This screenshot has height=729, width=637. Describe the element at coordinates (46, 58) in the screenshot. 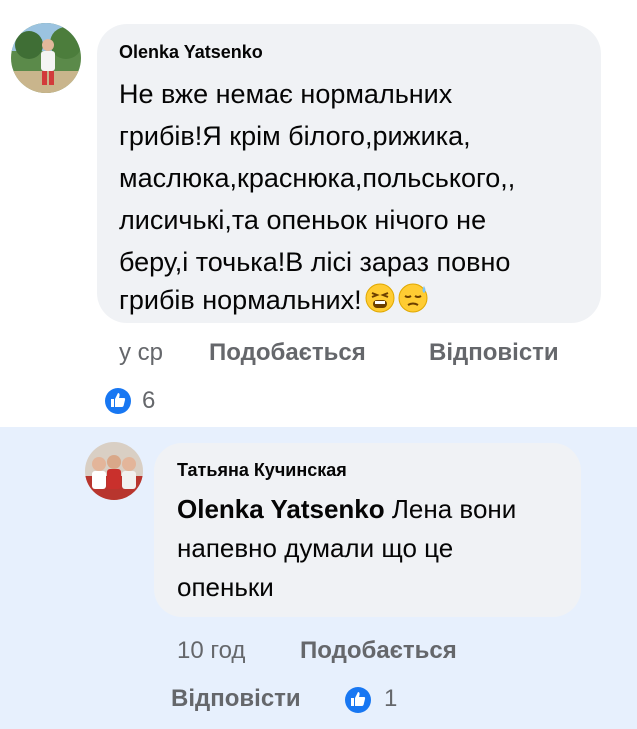

I see `avatar` at that location.